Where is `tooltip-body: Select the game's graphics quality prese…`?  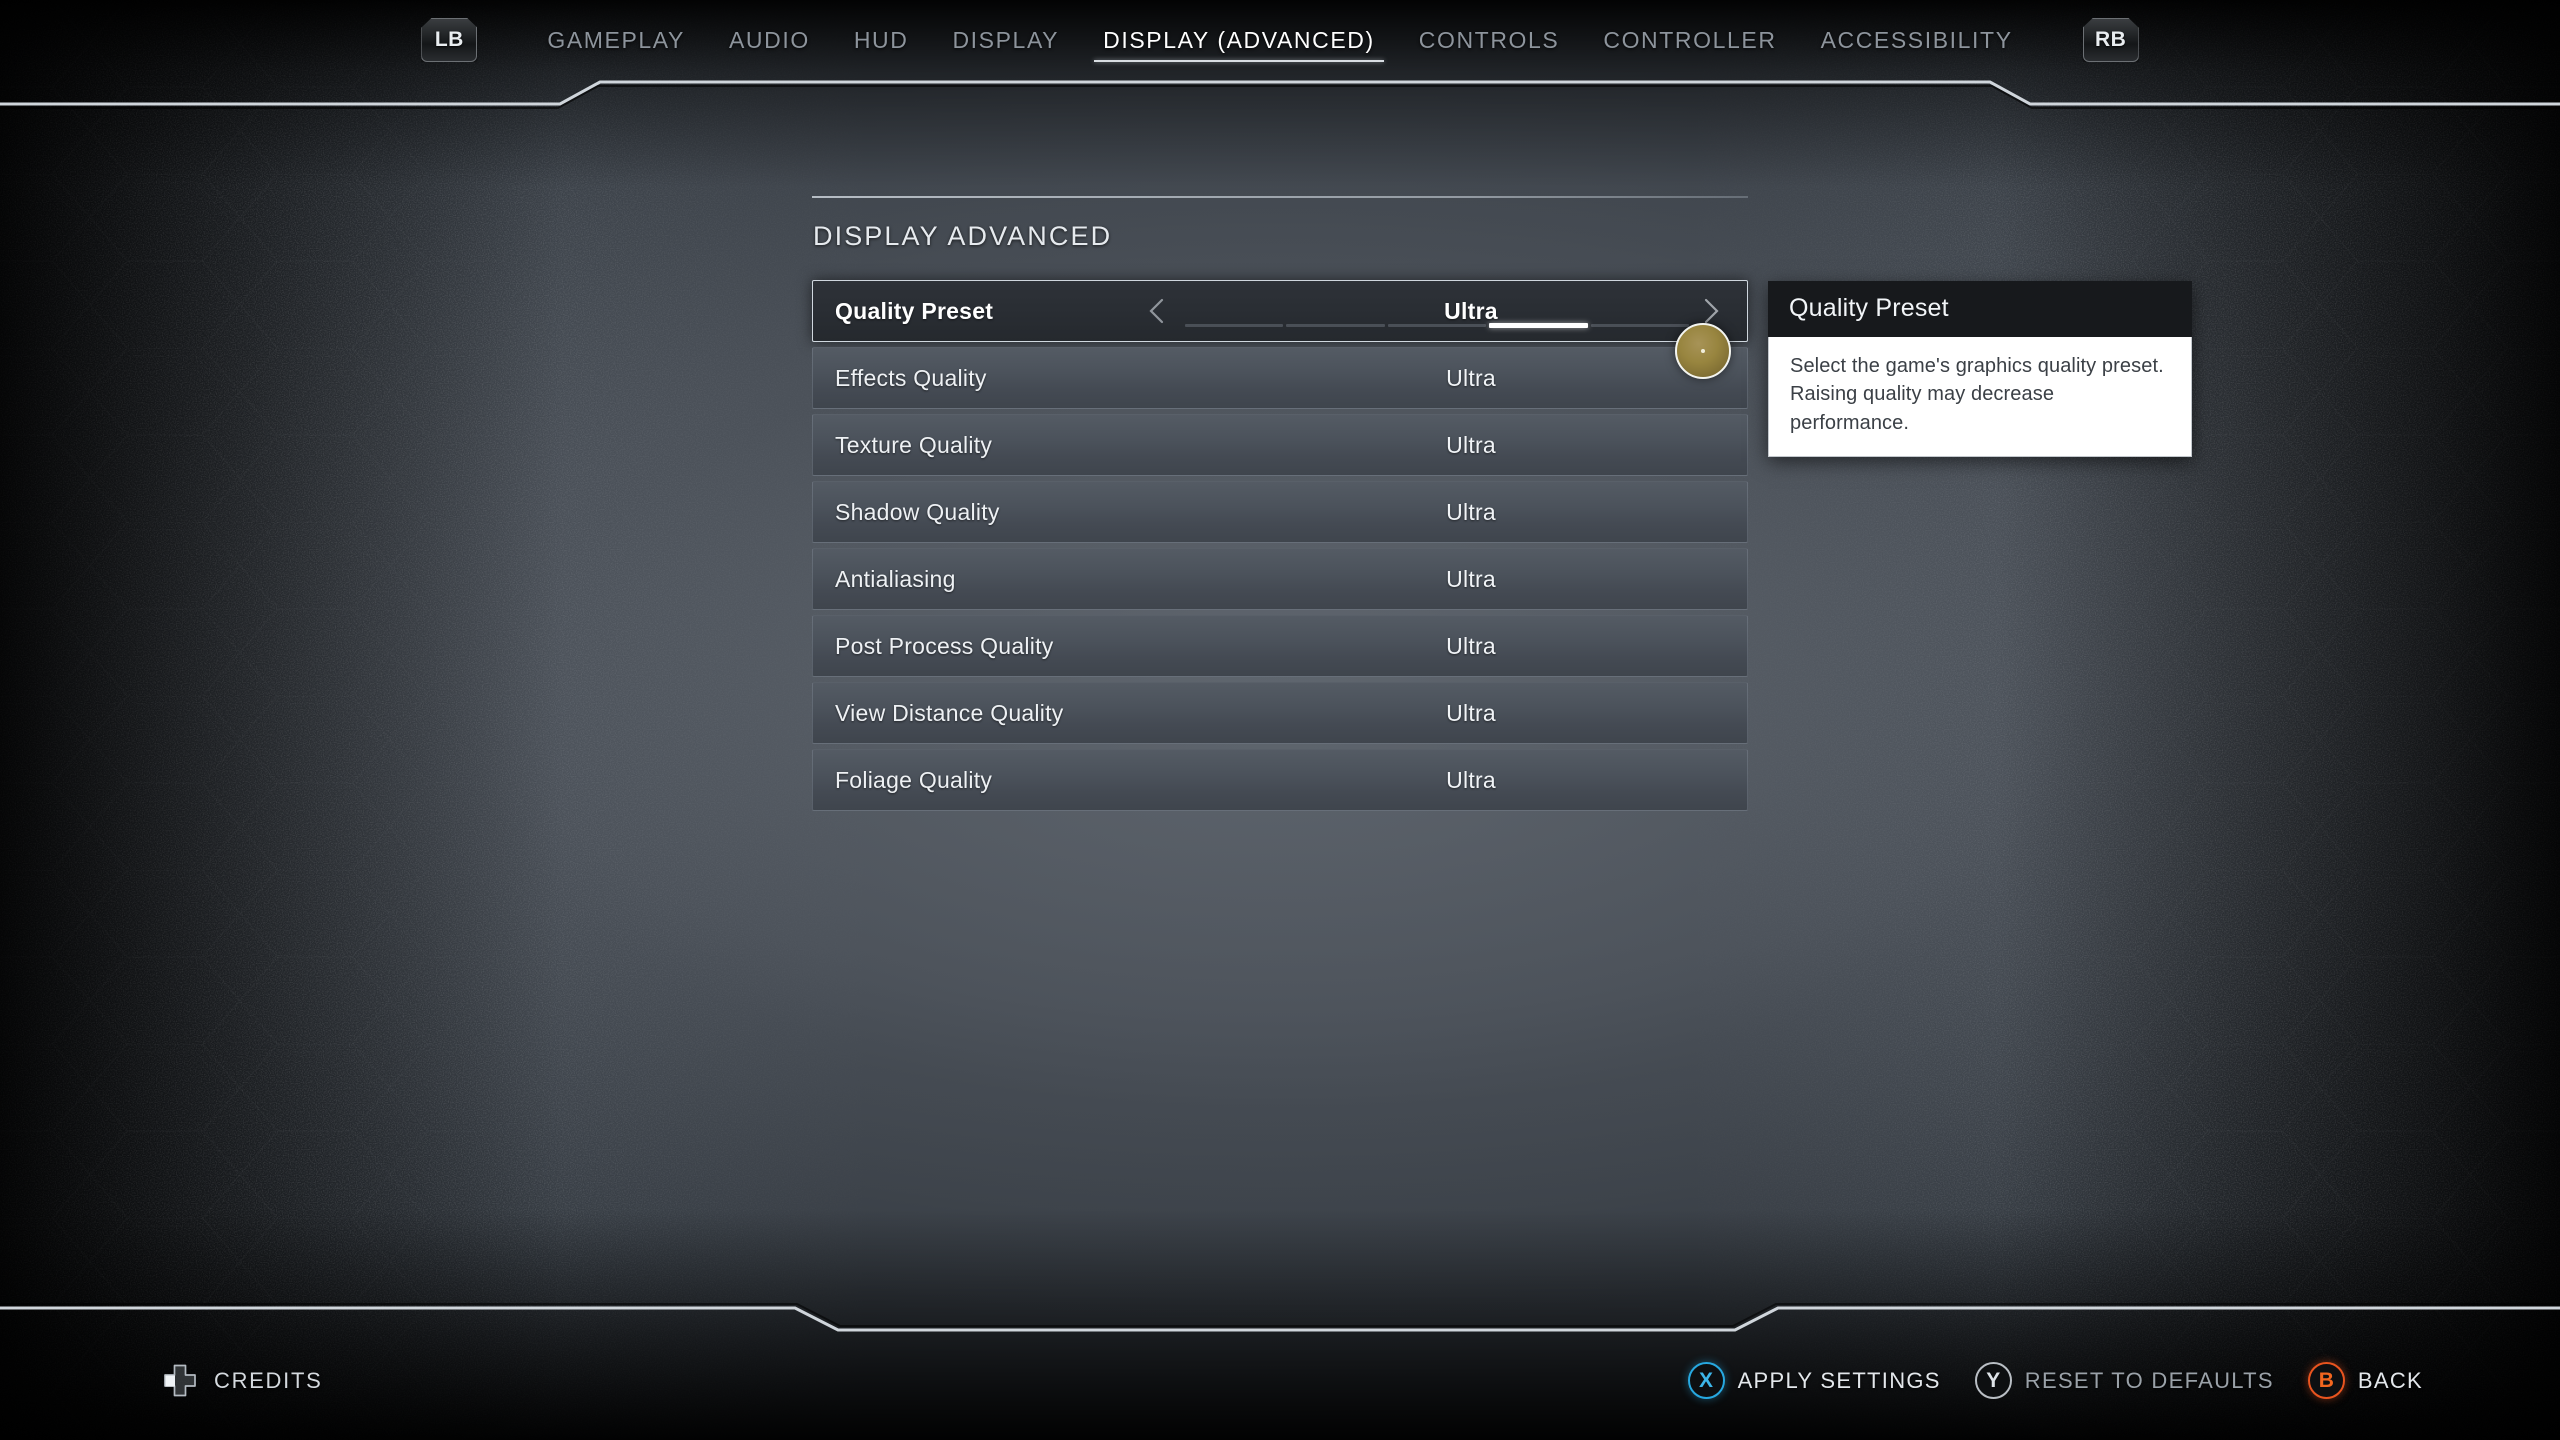
tooltip-body: Select the game's graphics quality prese… is located at coordinates (1980, 397).